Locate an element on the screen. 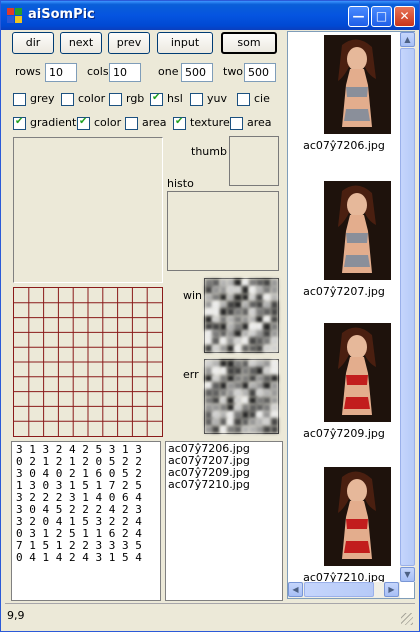  som-grid is located at coordinates (88, 362).